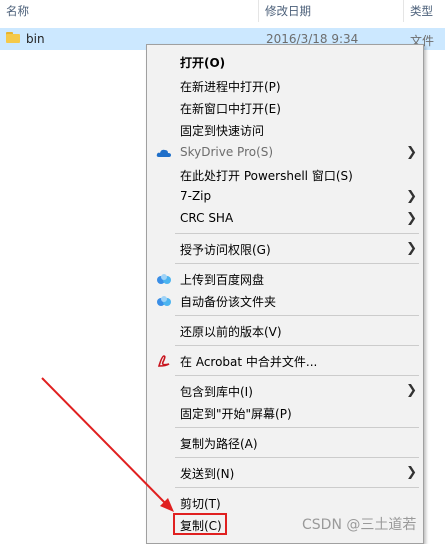 This screenshot has width=445, height=544. I want to click on watermark: CSDN @三土道若, so click(359, 525).